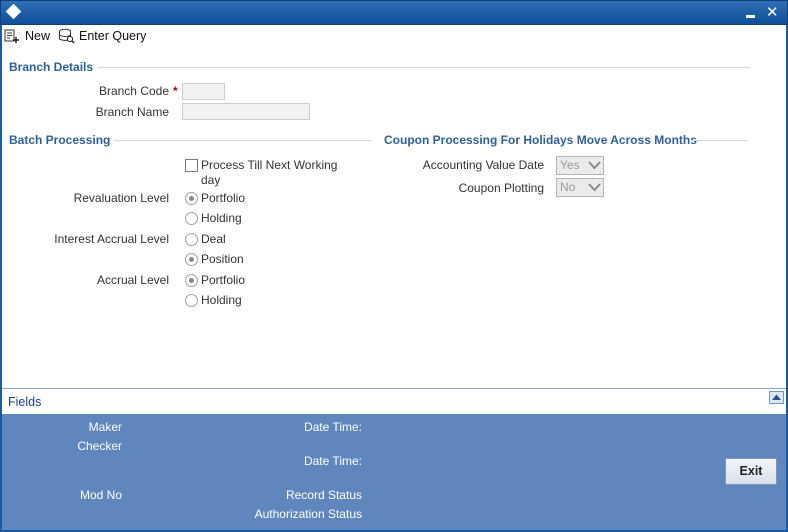 The height and width of the screenshot is (532, 788). I want to click on revaluation-holding-label: Holding, so click(221, 218).